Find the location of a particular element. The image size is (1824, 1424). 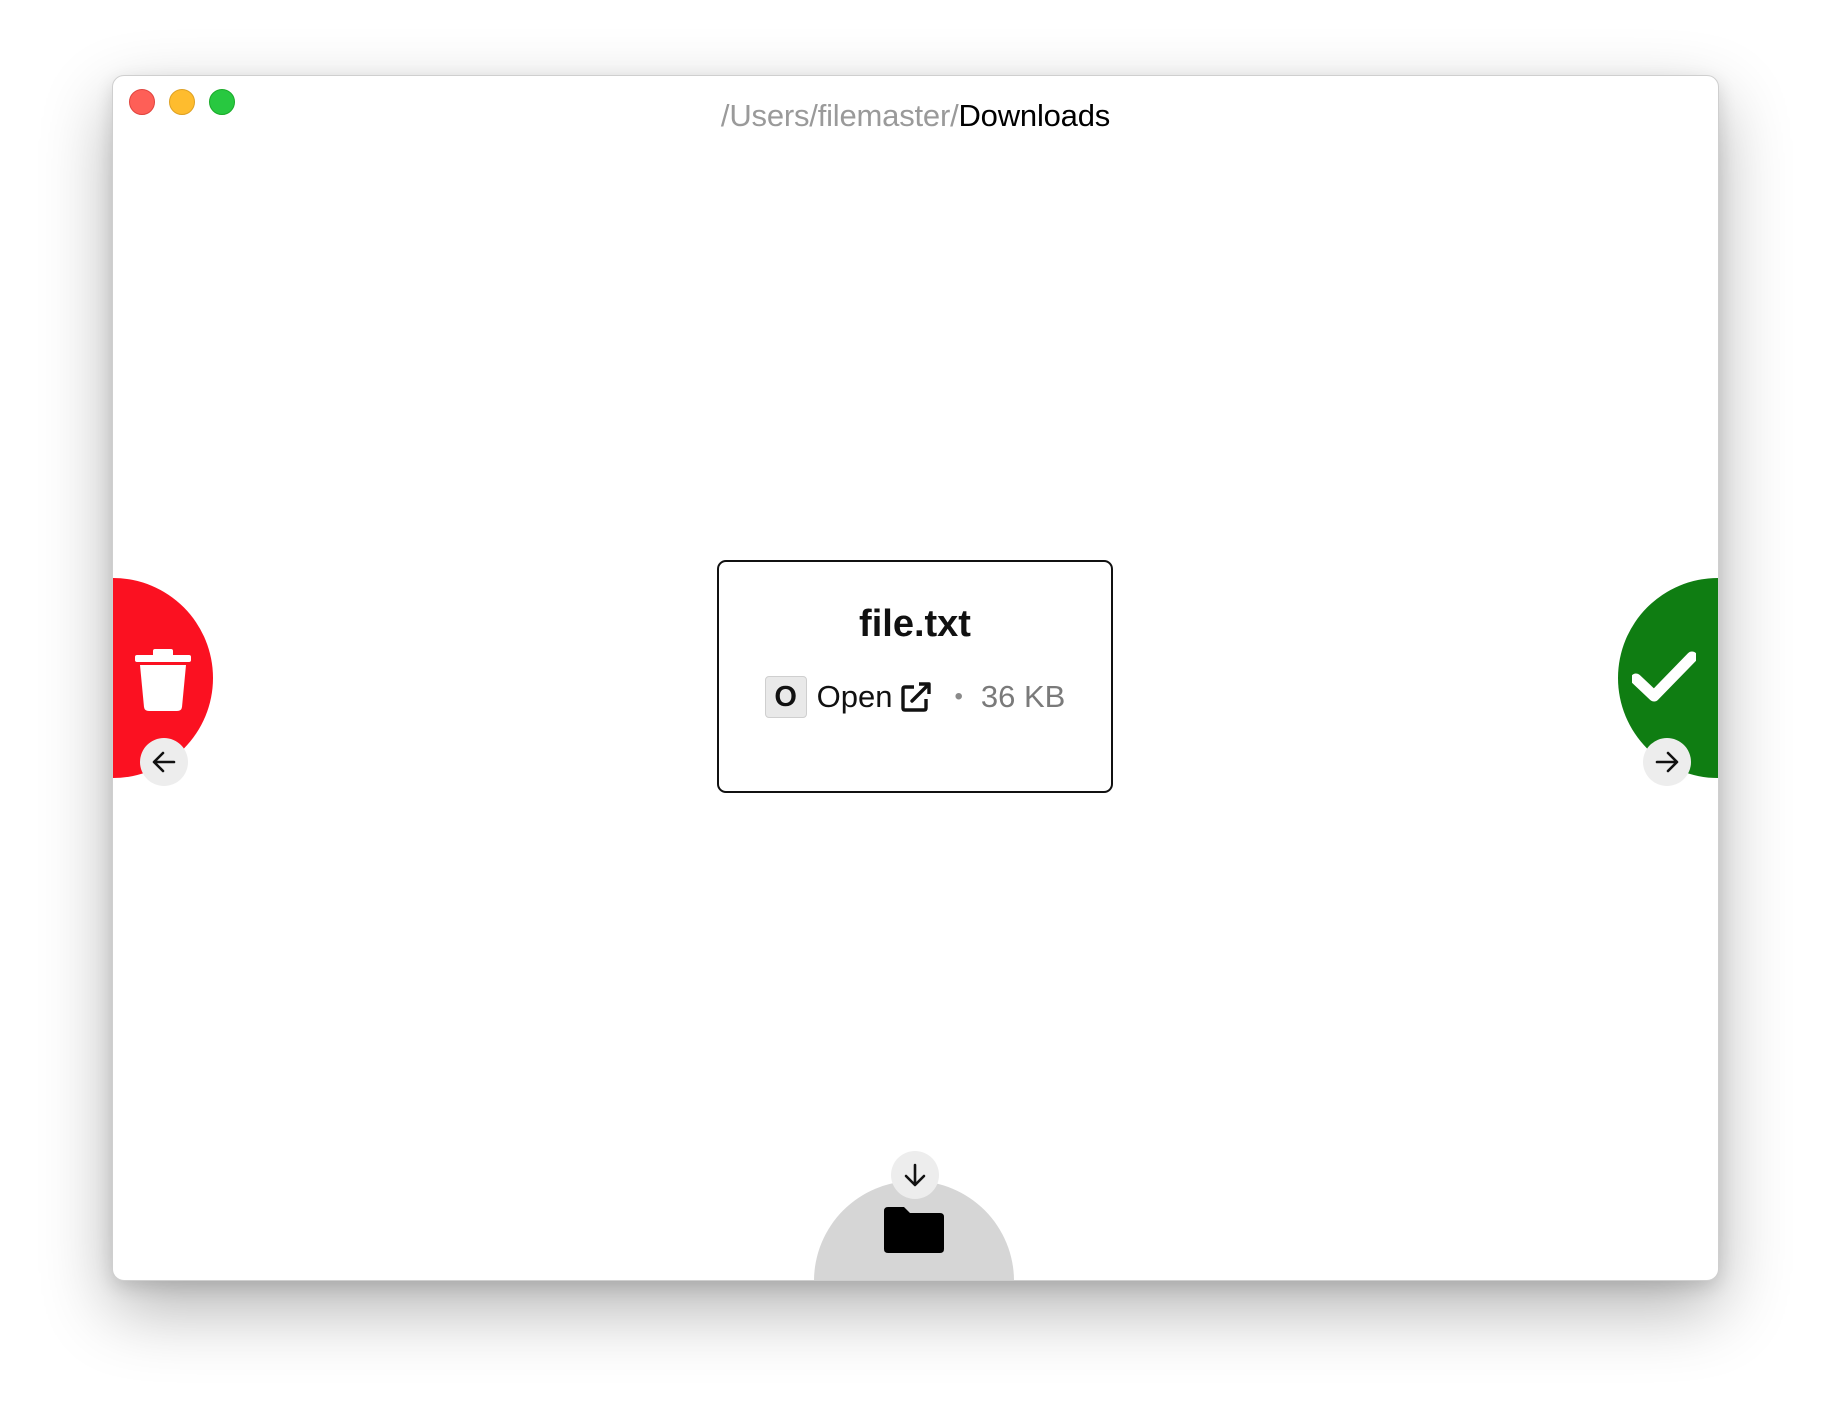

external-link-icon is located at coordinates (916, 697).